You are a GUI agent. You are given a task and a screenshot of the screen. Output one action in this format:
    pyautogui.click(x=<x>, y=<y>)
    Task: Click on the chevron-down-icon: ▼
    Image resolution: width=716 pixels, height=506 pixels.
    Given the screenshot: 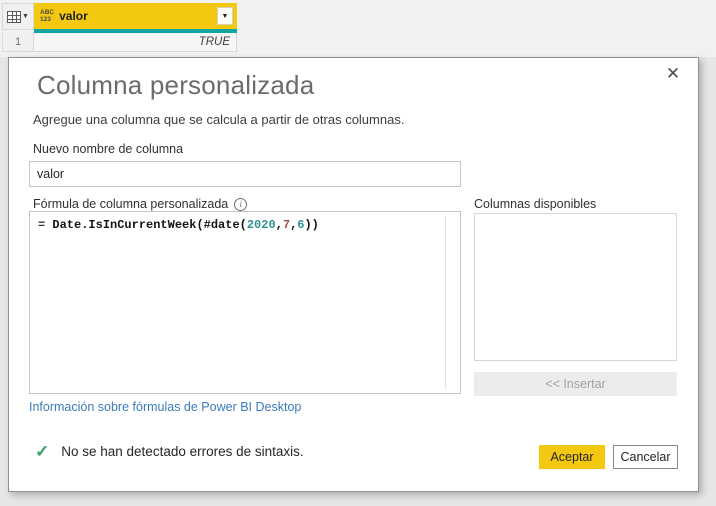 What is the action you would take?
    pyautogui.click(x=225, y=16)
    